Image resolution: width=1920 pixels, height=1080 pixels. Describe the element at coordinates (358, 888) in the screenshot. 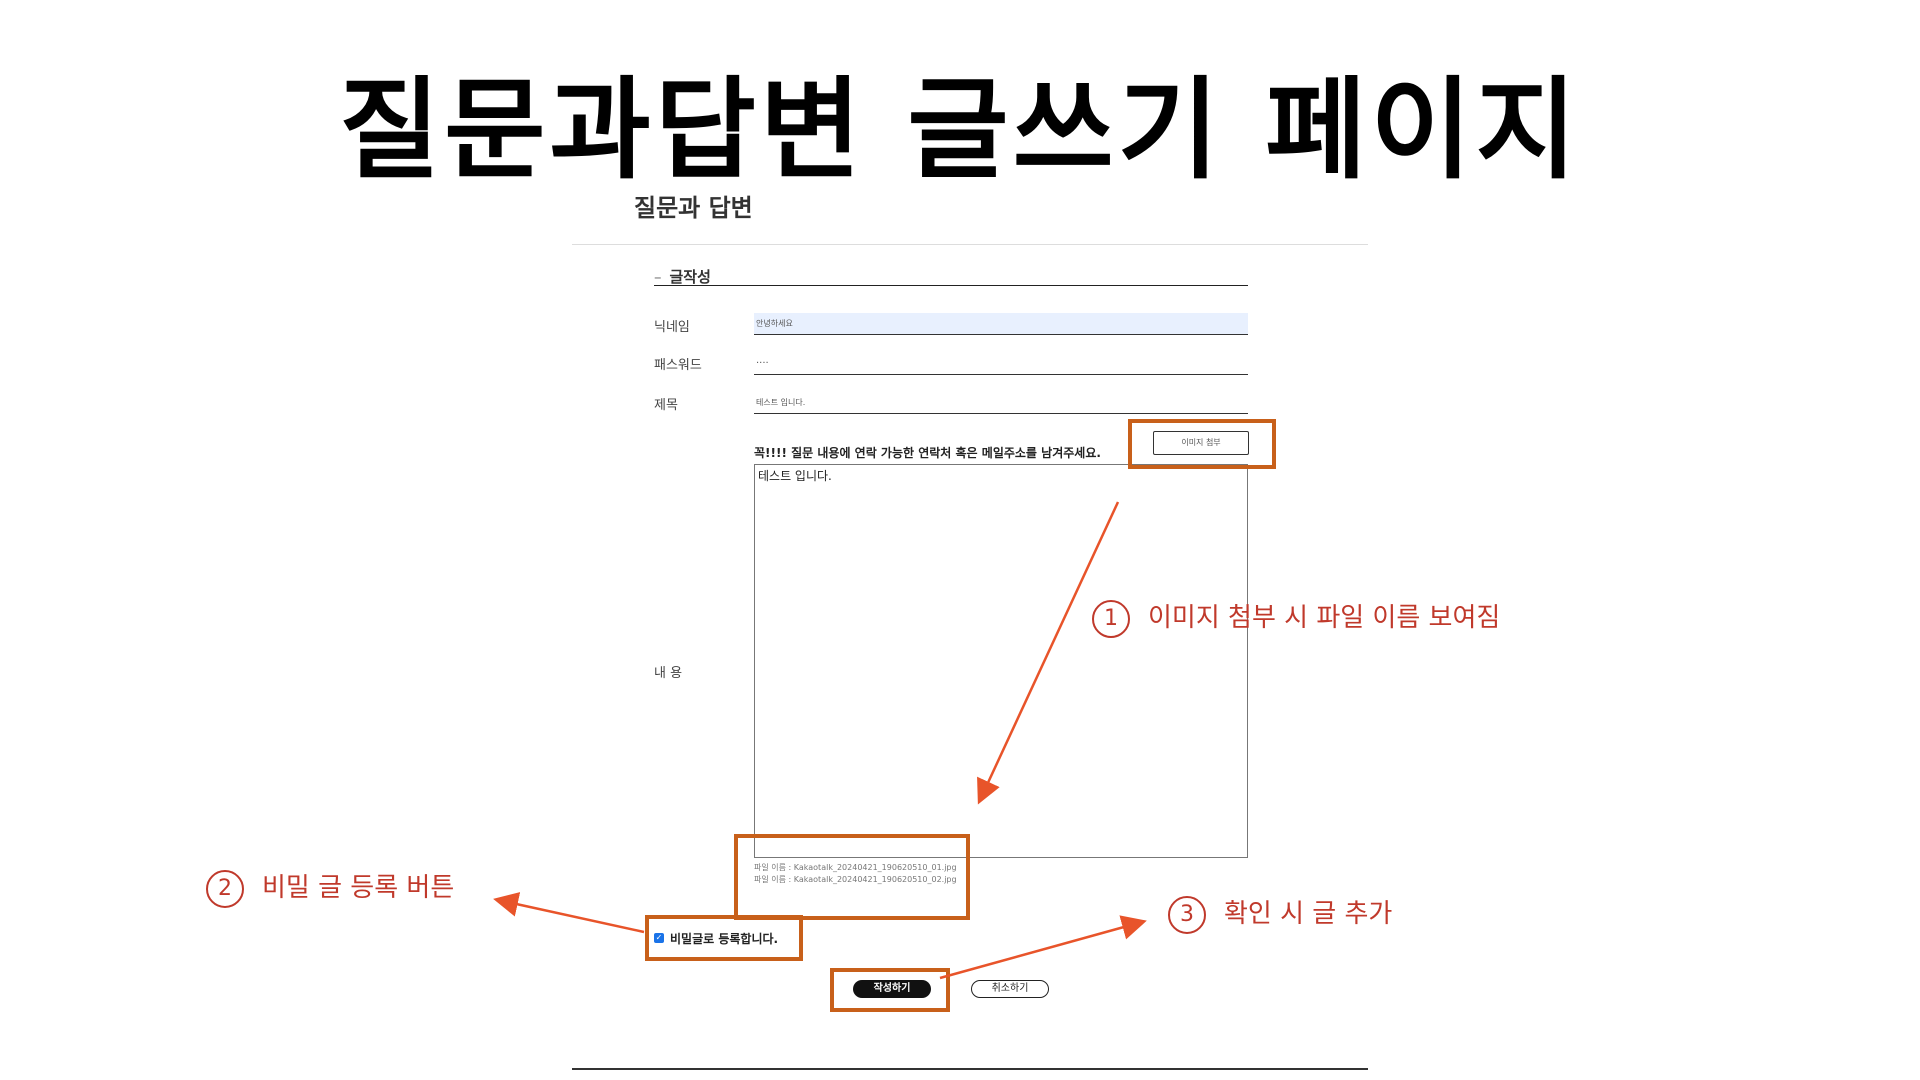

I see `annotation-text: 비밀 글 등록 버튼` at that location.